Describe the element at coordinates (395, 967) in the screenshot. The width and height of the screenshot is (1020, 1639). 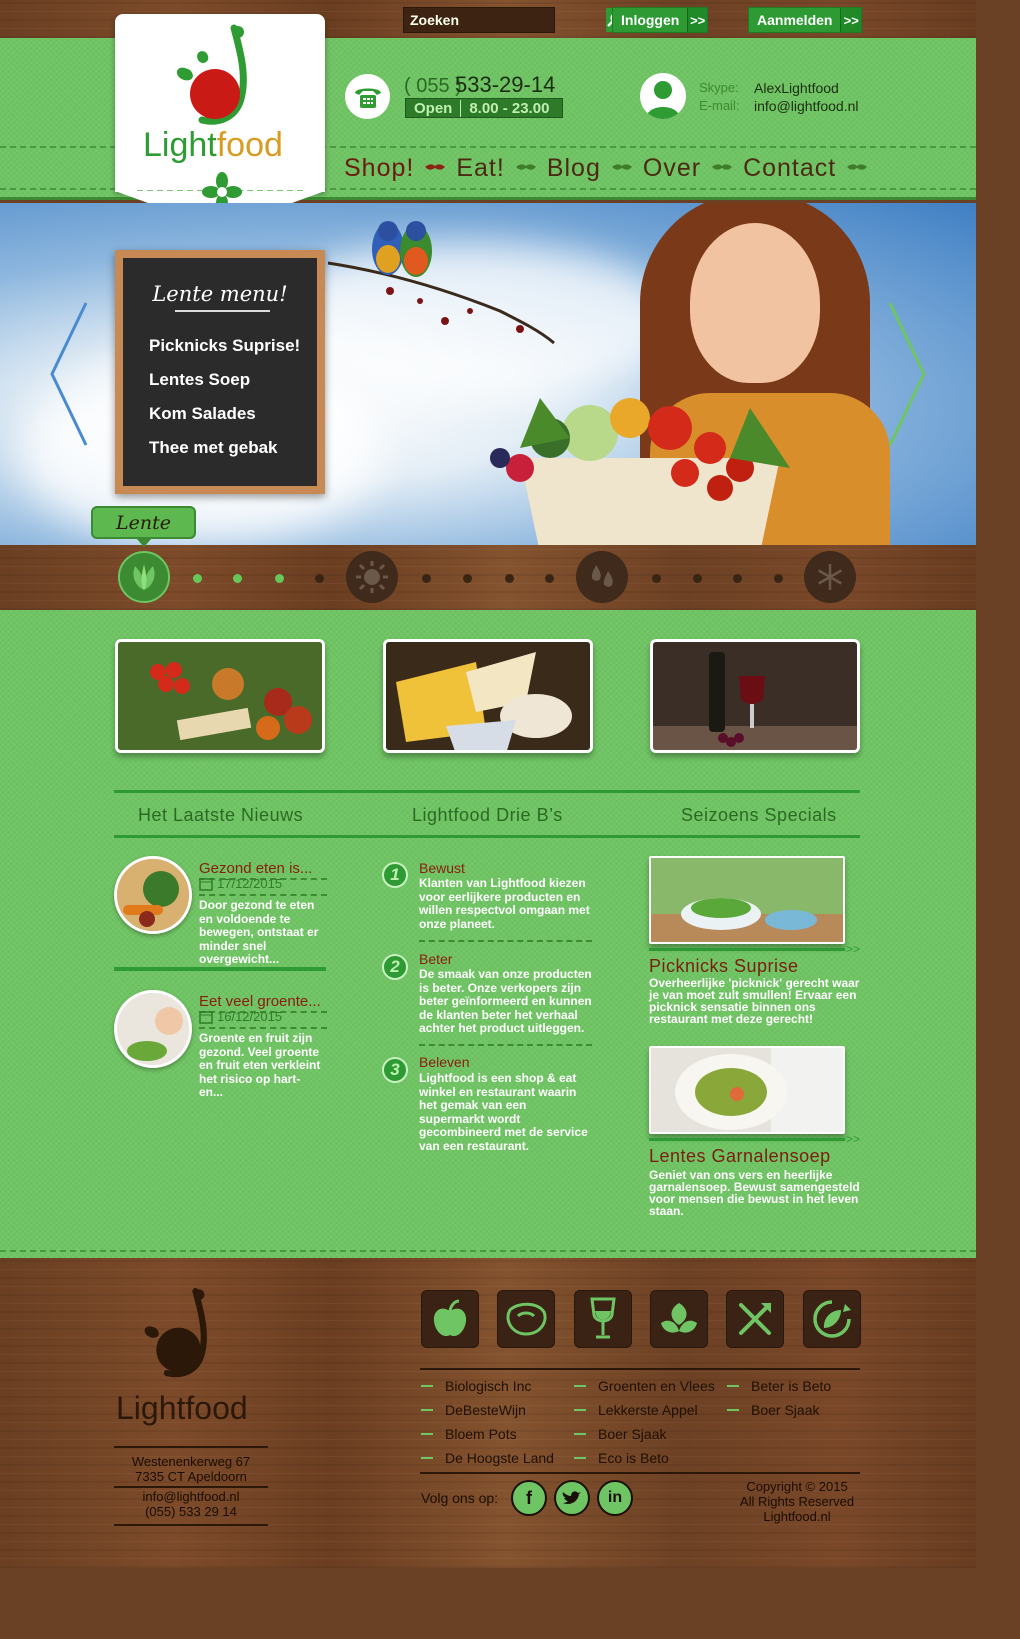
I see `number-badge: 2` at that location.